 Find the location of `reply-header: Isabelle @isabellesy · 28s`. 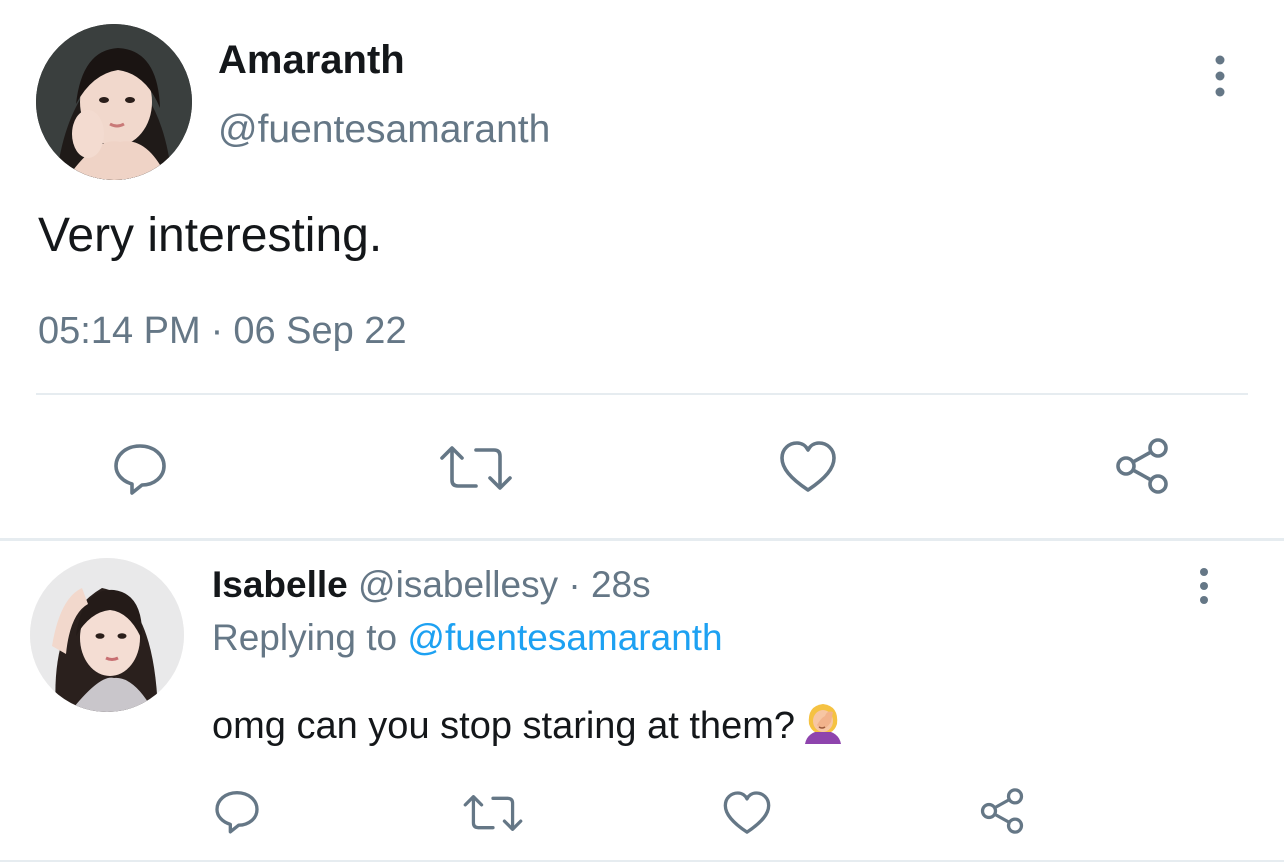

reply-header: Isabelle @isabellesy · 28s is located at coordinates (431, 585).